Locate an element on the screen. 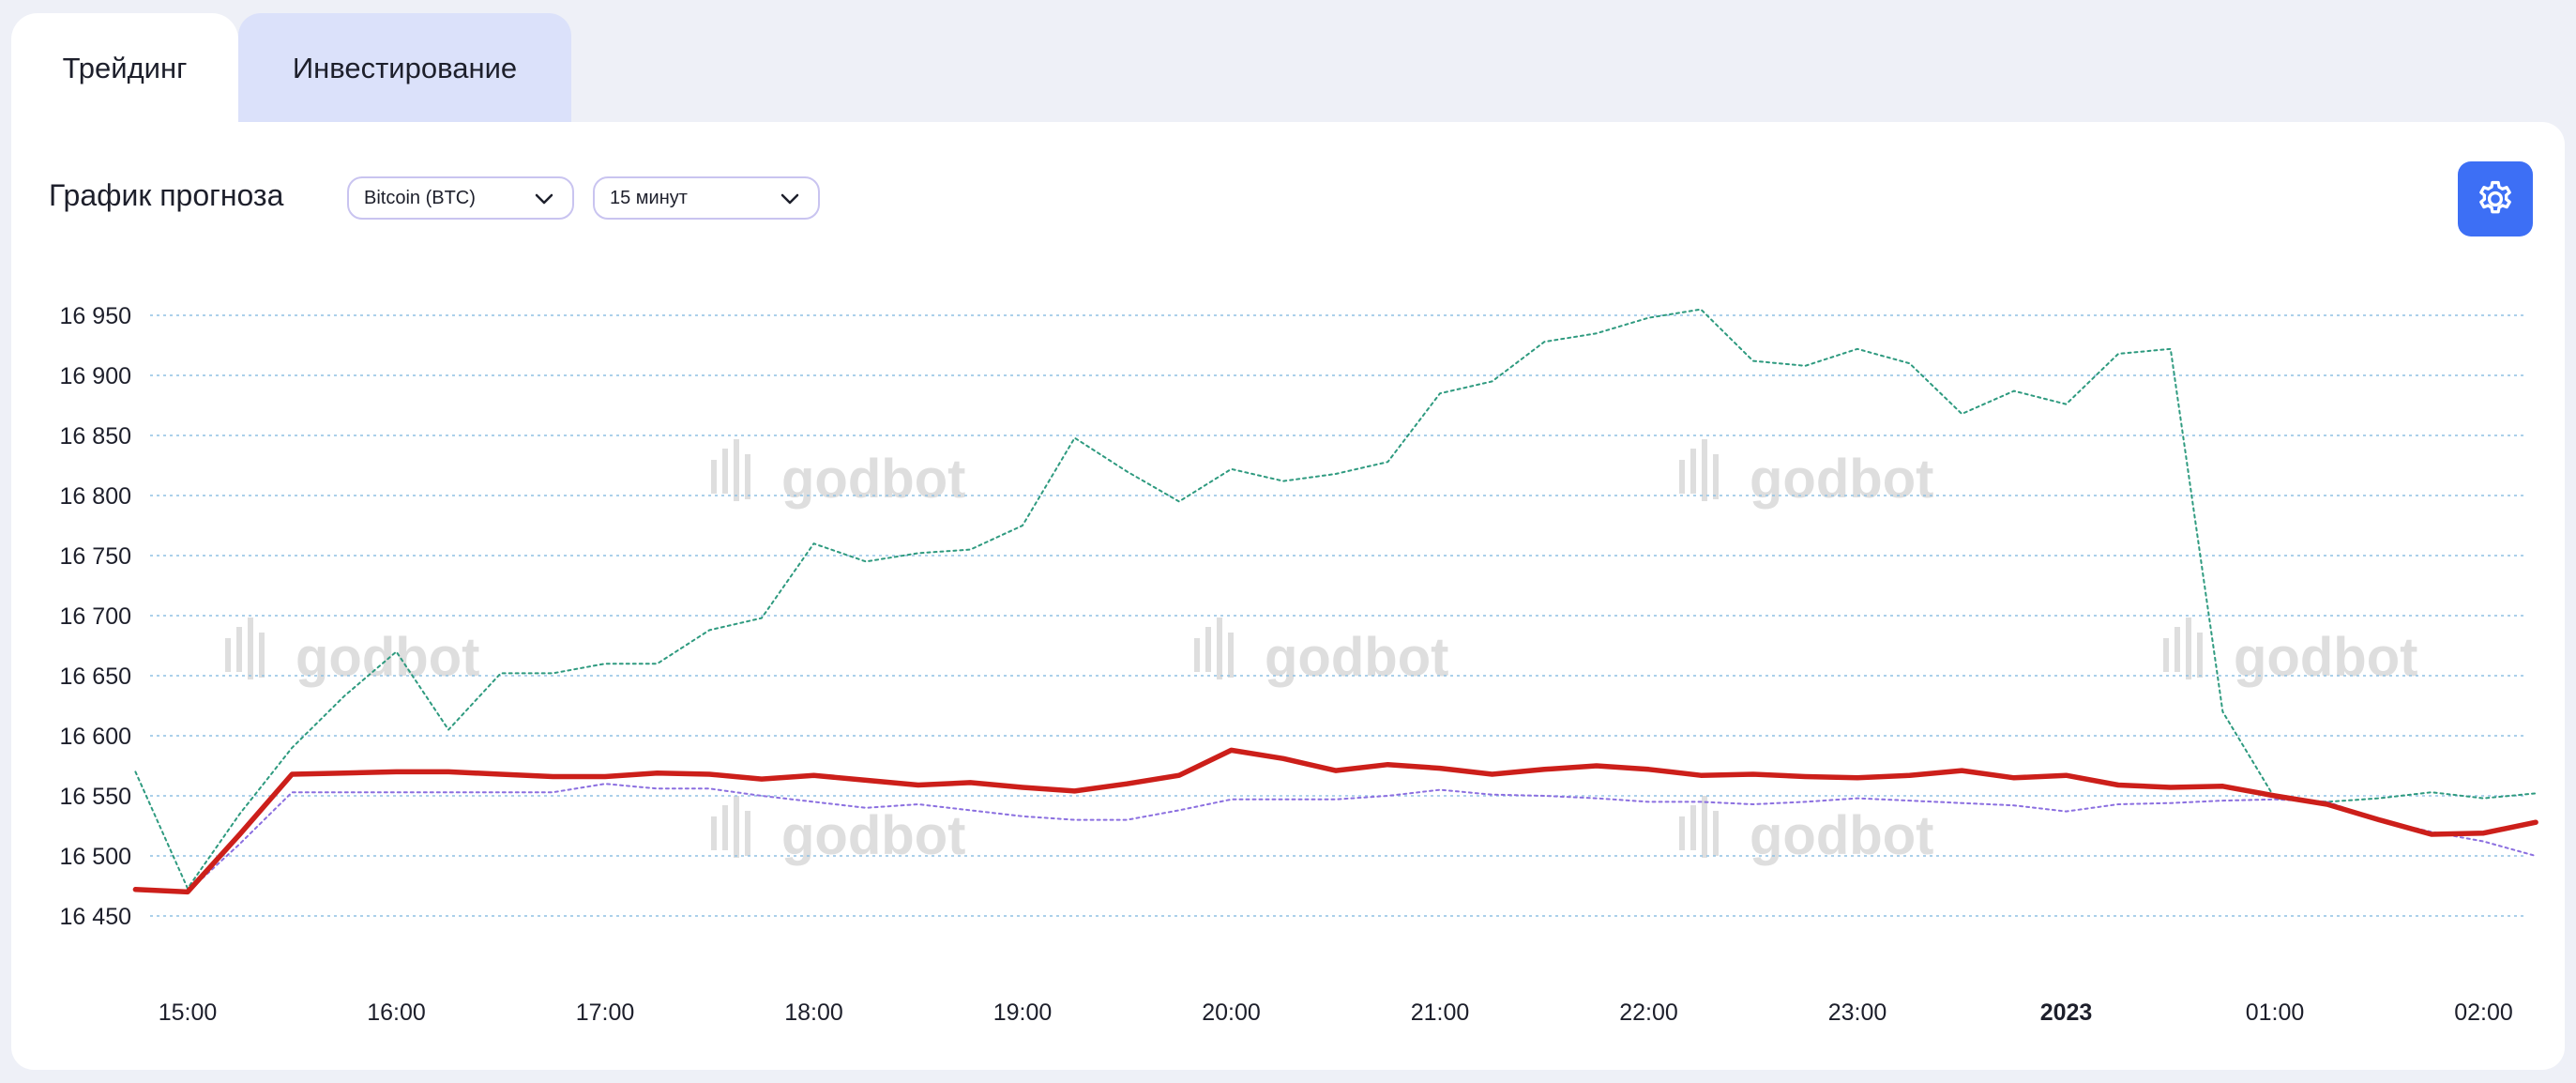  series-line-purple is located at coordinates (1336, 838).